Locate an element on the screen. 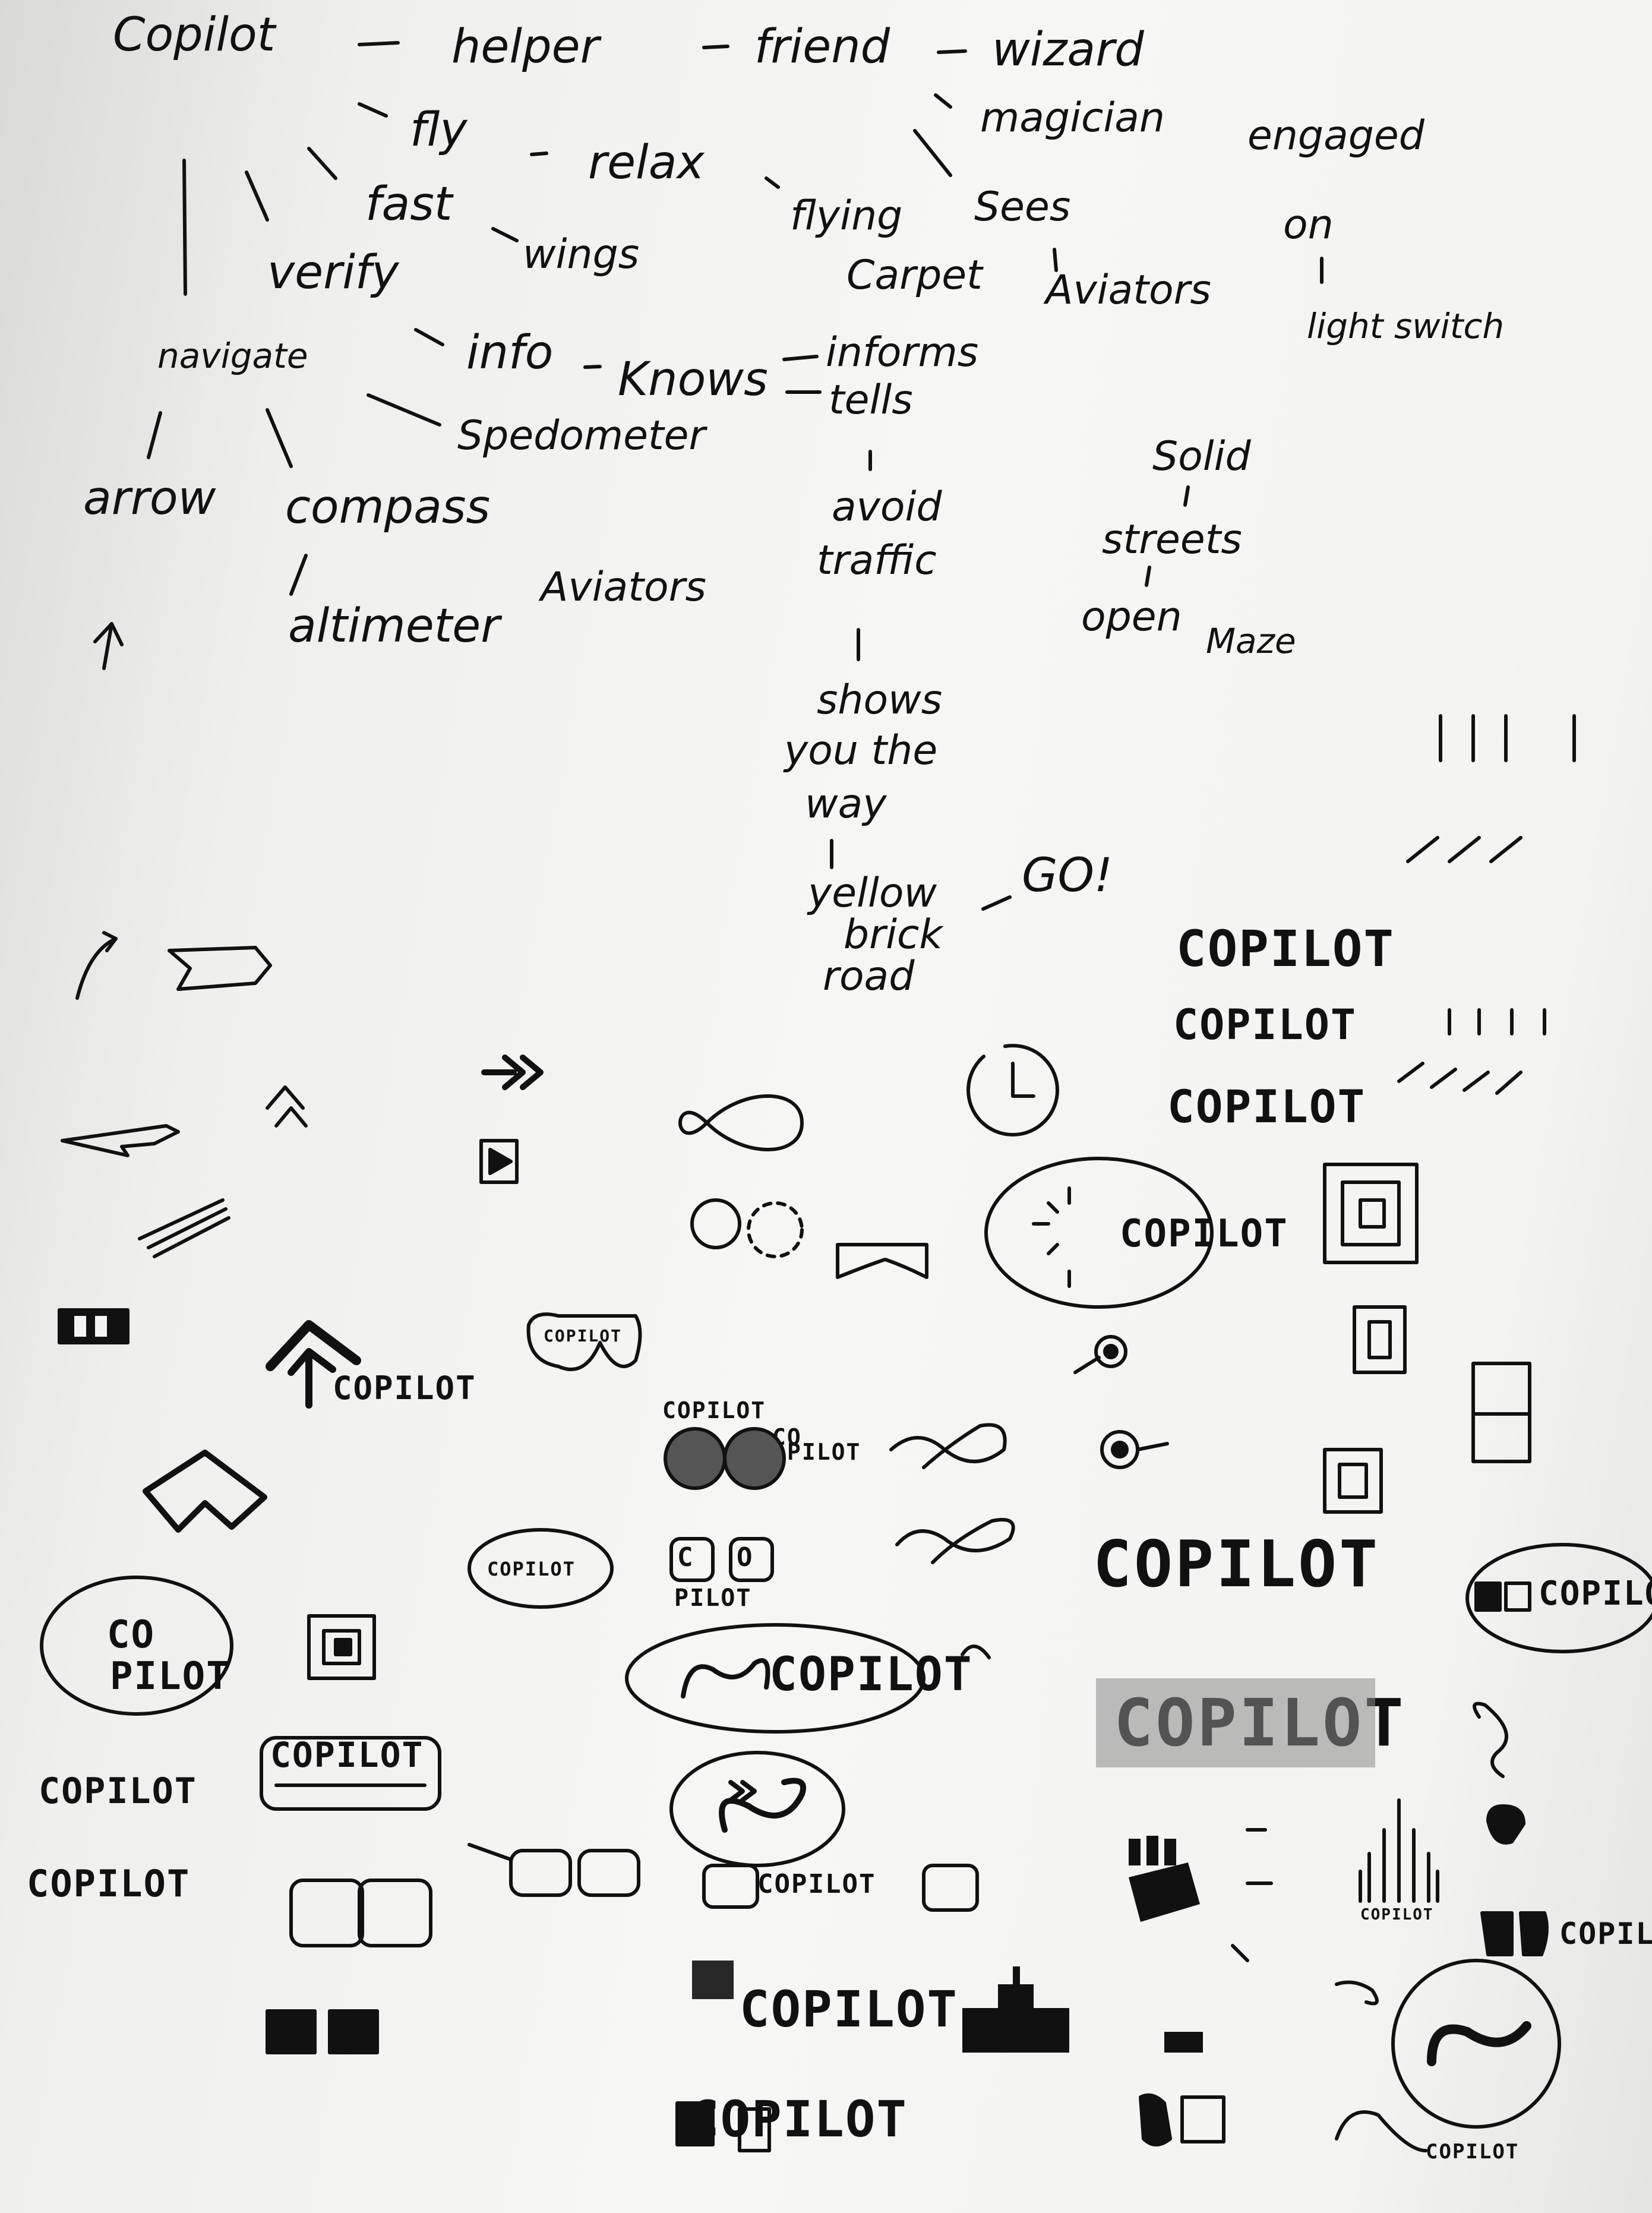 Image resolution: width=1652 pixels, height=2213 pixels. right-wing-logo-icon is located at coordinates (1515, 1880).